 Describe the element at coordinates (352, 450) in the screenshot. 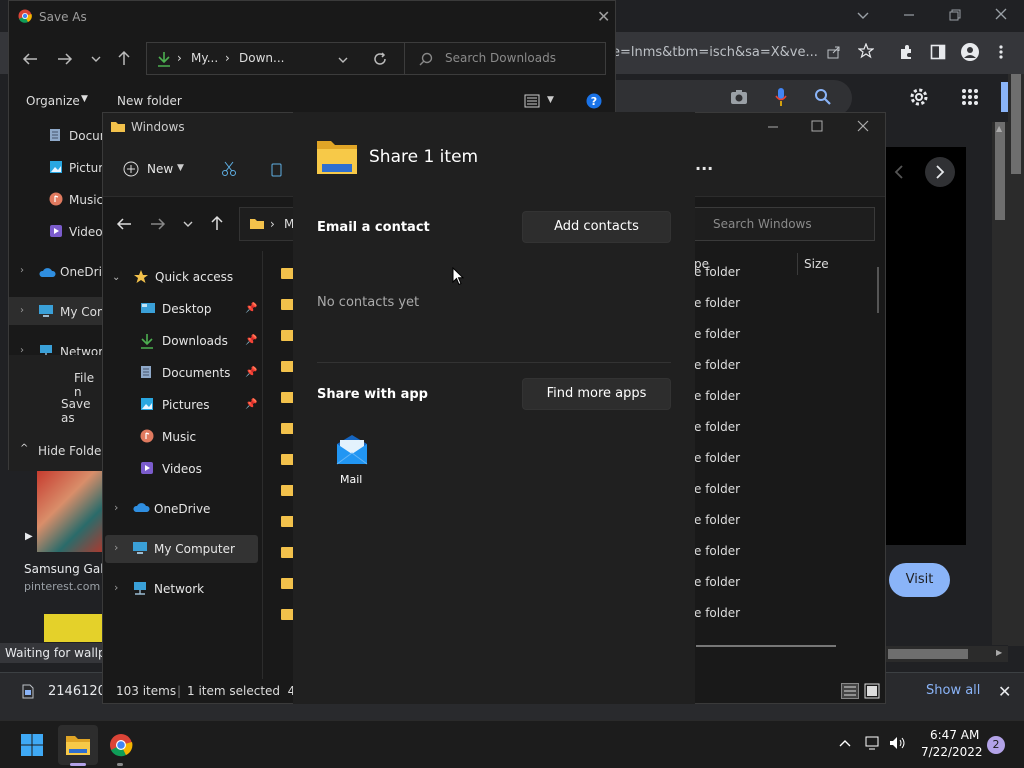

I see `mail-app-icon` at that location.